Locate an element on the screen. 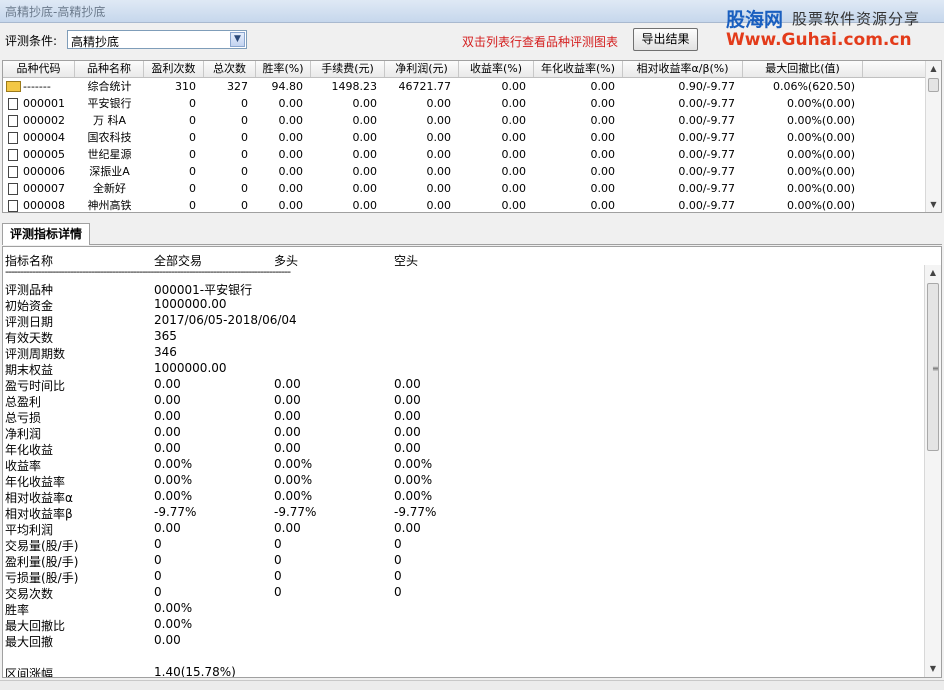 The height and width of the screenshot is (690, 944). detail-metric-name: 盈利量(股/手) is located at coordinates (42, 562).